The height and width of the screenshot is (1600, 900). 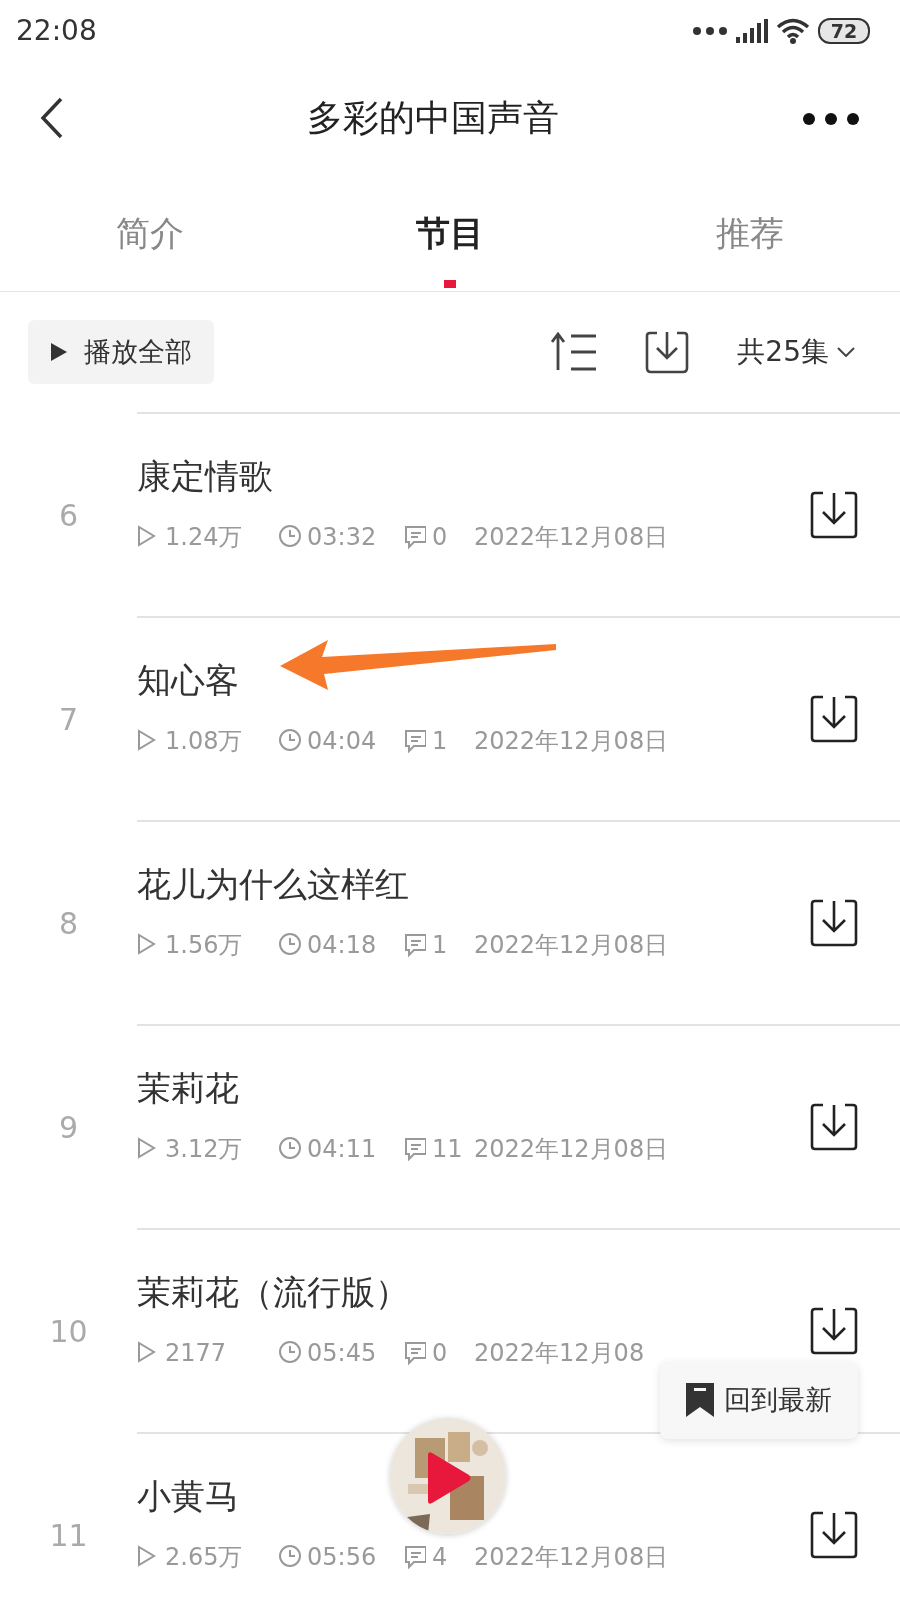 I want to click on back-to-latest-button: 回到最新, so click(x=759, y=1400).